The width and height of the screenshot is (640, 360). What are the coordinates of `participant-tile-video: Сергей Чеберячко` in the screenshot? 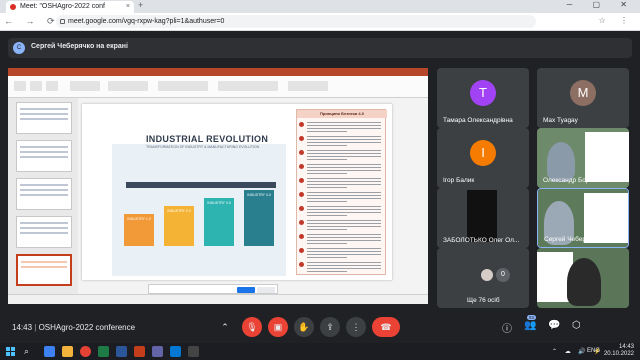 It's located at (583, 218).